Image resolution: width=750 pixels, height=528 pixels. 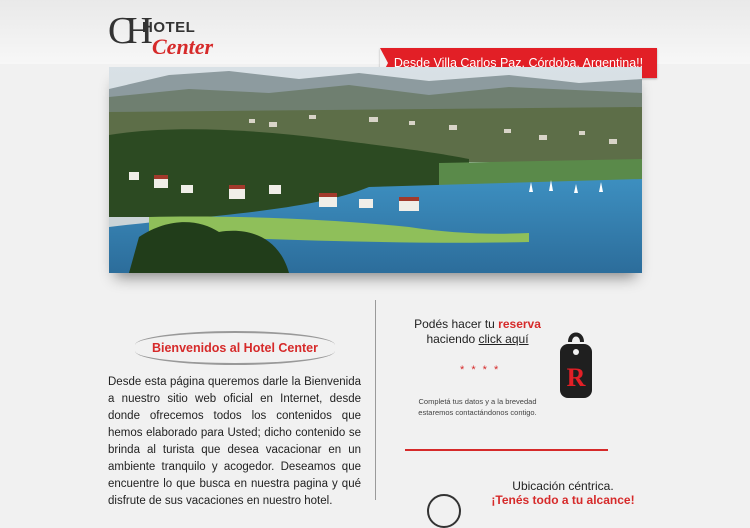 I want to click on column-divider, so click(x=375, y=400).